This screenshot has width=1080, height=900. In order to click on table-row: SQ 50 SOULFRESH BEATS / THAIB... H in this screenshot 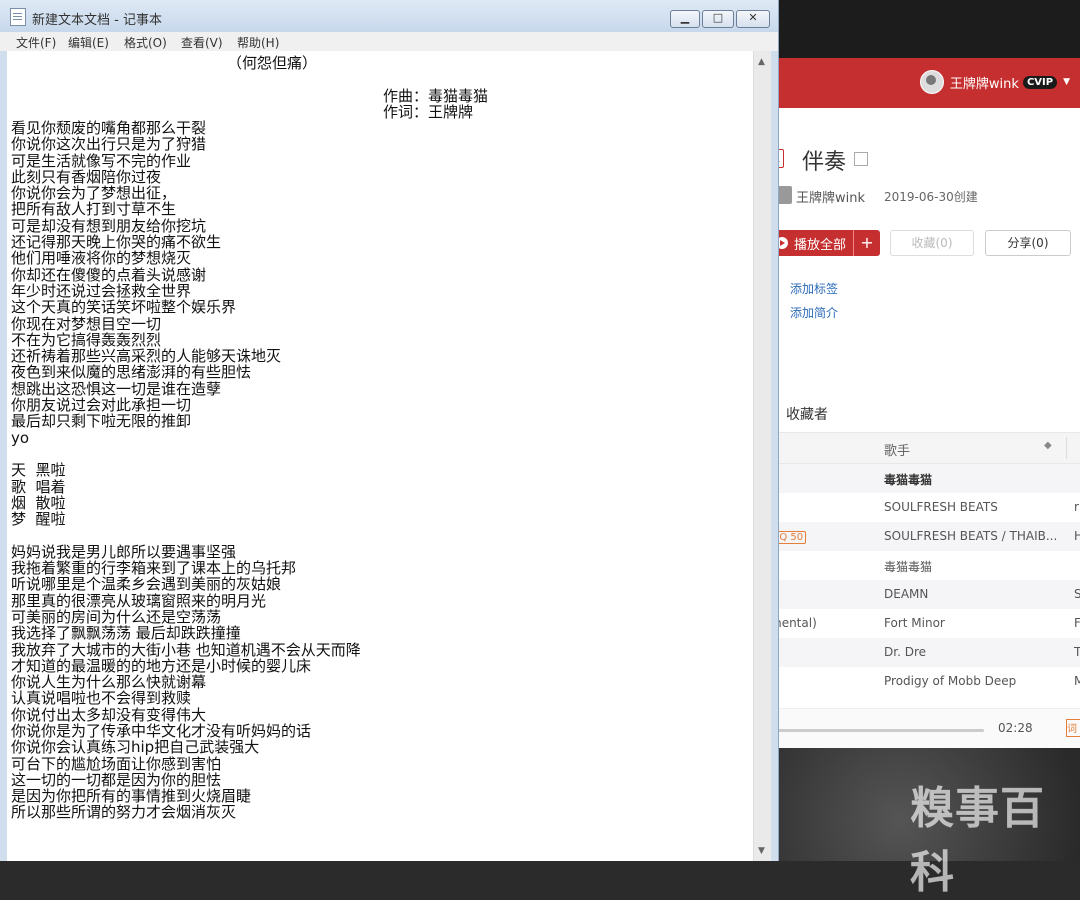, I will do `click(925, 536)`.